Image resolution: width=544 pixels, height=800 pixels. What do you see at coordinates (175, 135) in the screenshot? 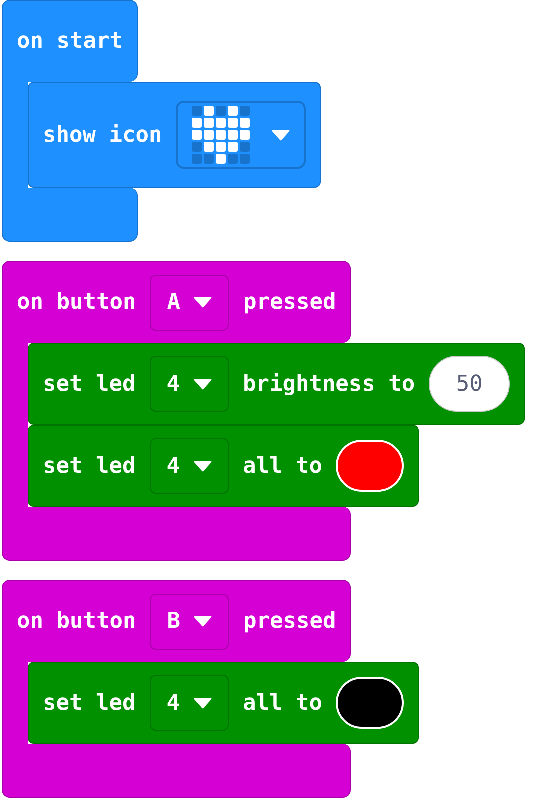
I see `statement-block: show icon` at bounding box center [175, 135].